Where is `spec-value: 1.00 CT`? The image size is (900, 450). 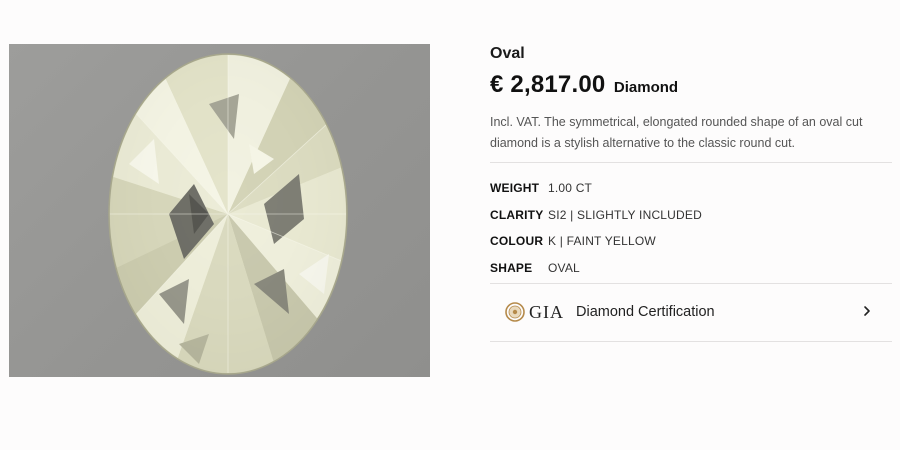 spec-value: 1.00 CT is located at coordinates (570, 188).